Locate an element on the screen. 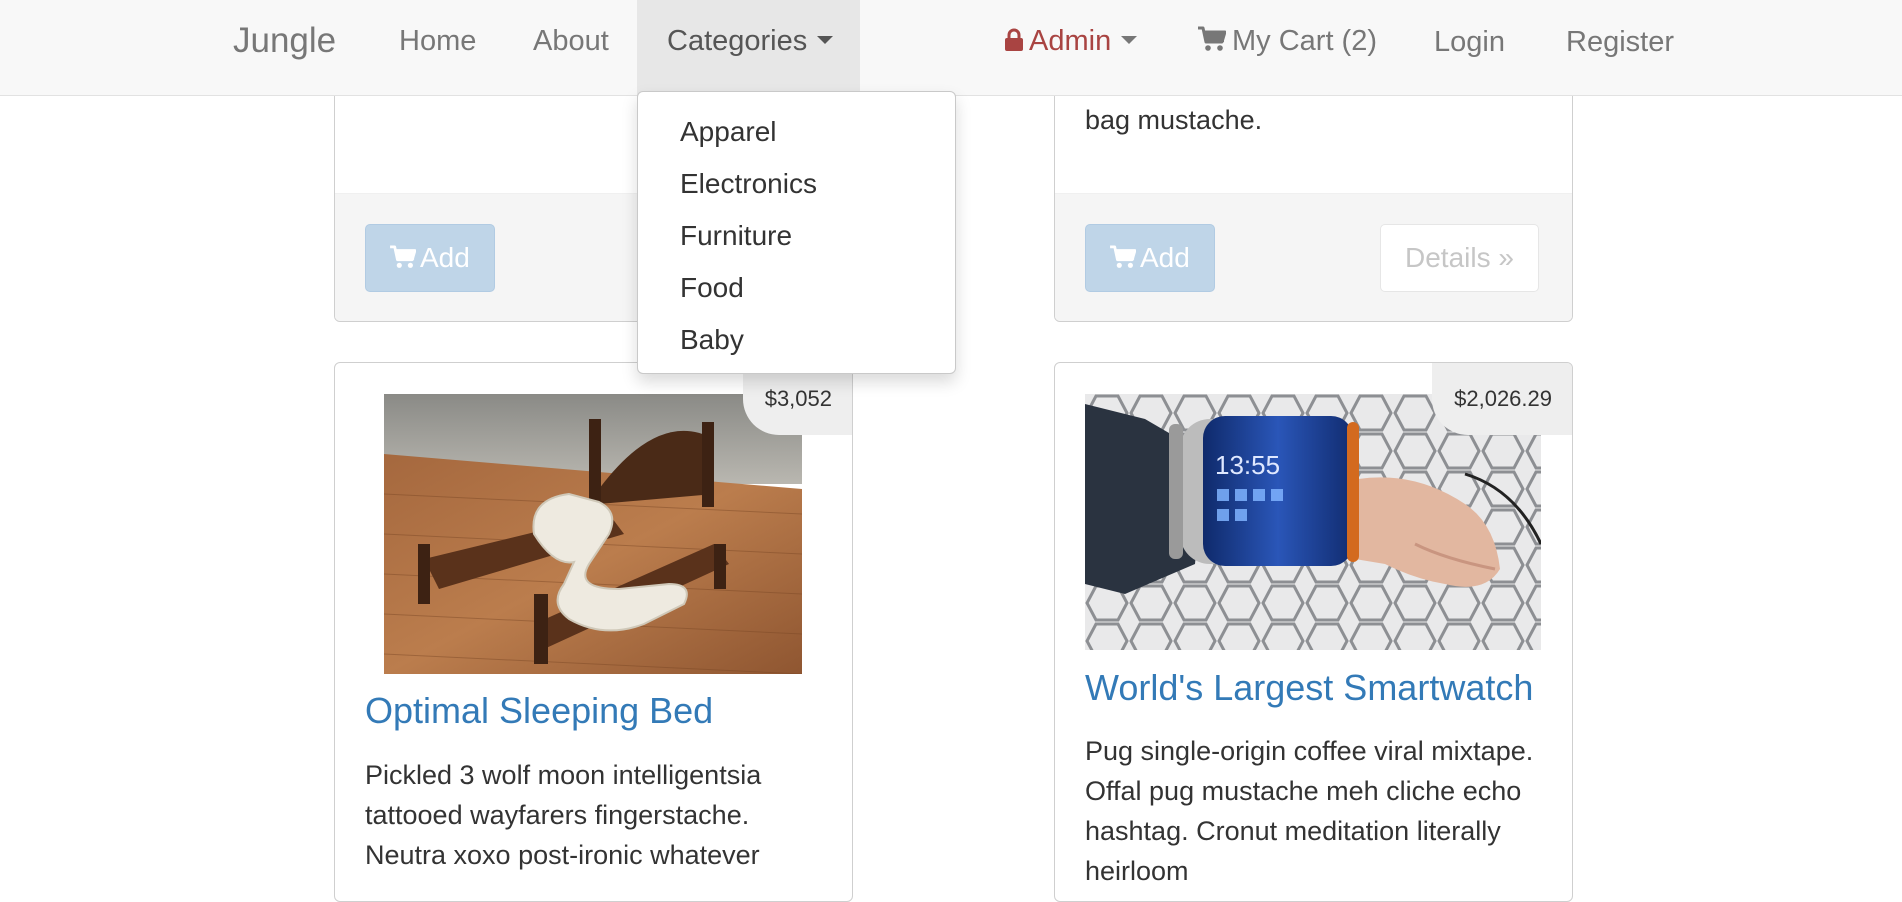  nav-register: Register is located at coordinates (1620, 47).